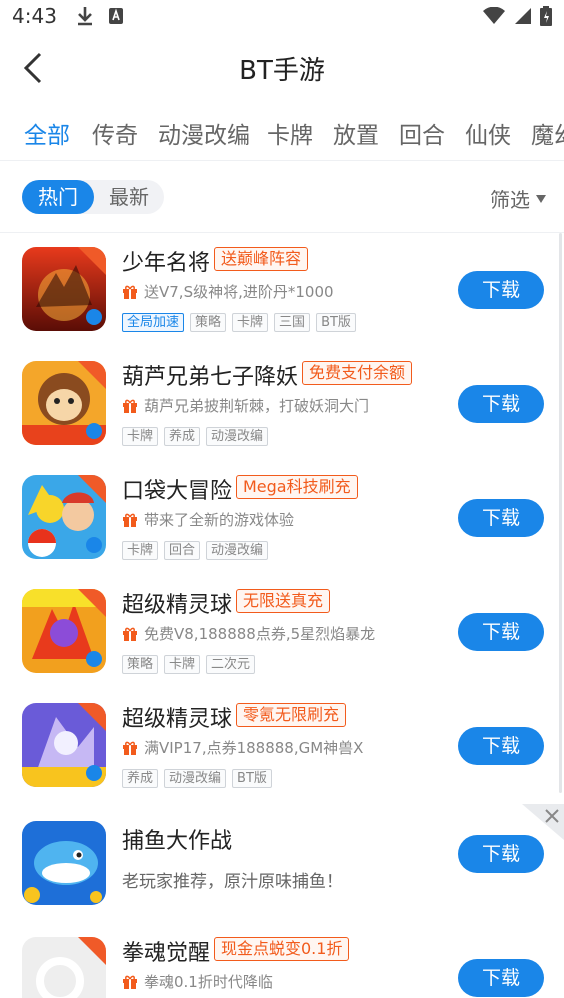  I want to click on game-description-text: 拳魂0.1折时代降临, so click(208, 982).